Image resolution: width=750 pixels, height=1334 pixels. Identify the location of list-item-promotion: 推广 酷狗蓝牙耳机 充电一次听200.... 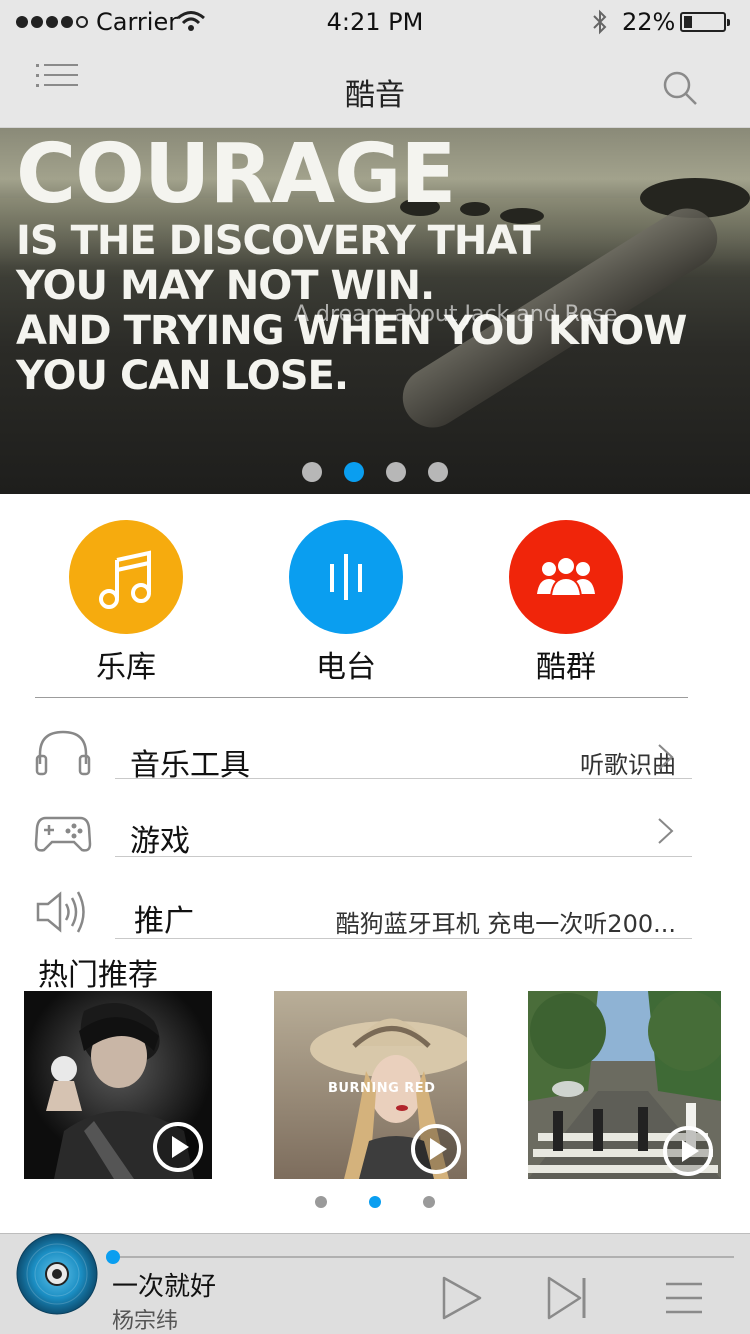
(375, 914).